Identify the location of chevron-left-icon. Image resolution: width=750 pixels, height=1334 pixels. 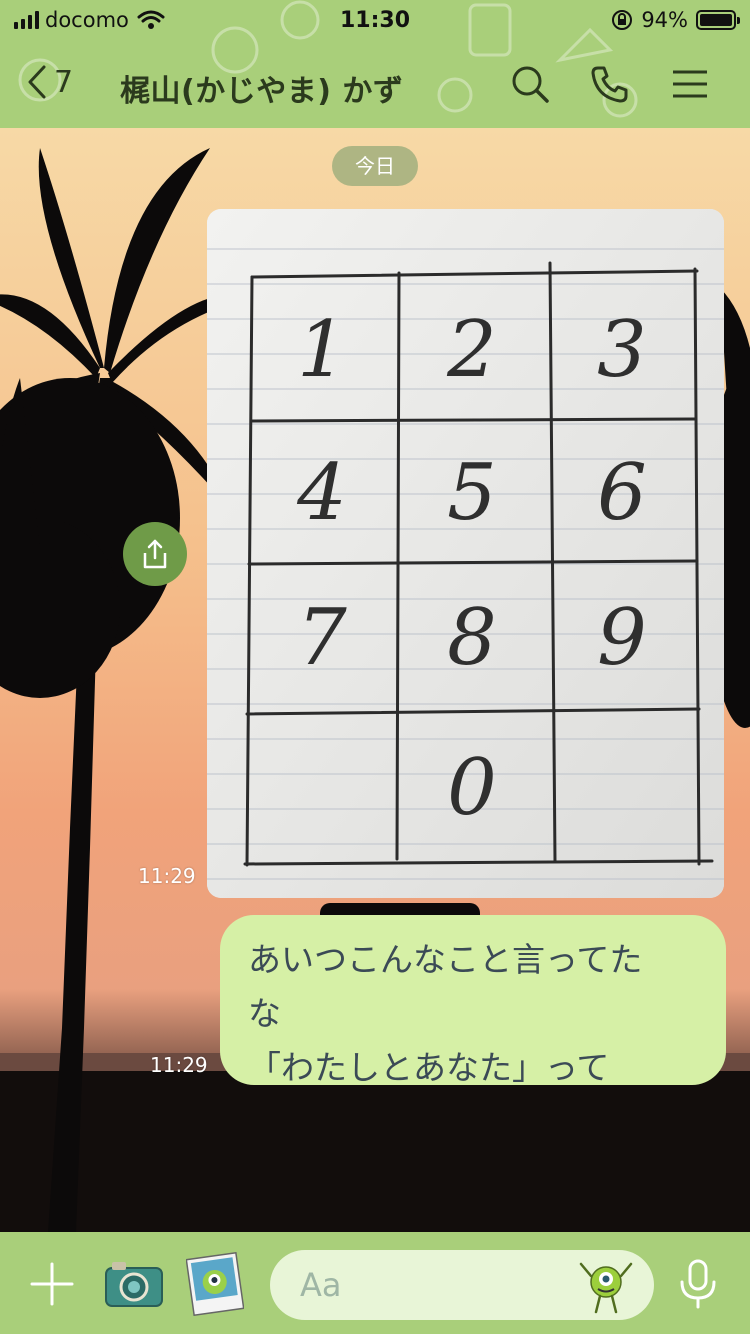
(37, 82).